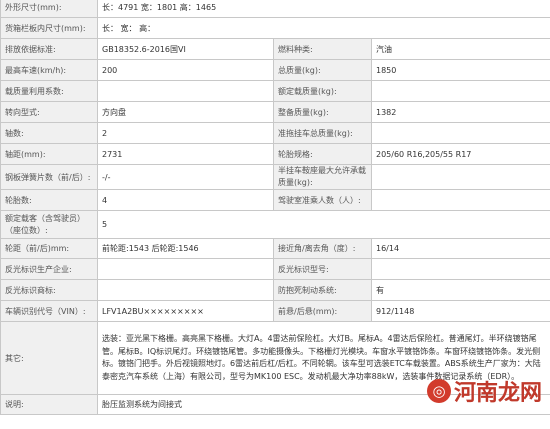 Image resolution: width=550 pixels, height=429 pixels. What do you see at coordinates (49, 154) in the screenshot?
I see `field-label: 轴距(mm):` at bounding box center [49, 154].